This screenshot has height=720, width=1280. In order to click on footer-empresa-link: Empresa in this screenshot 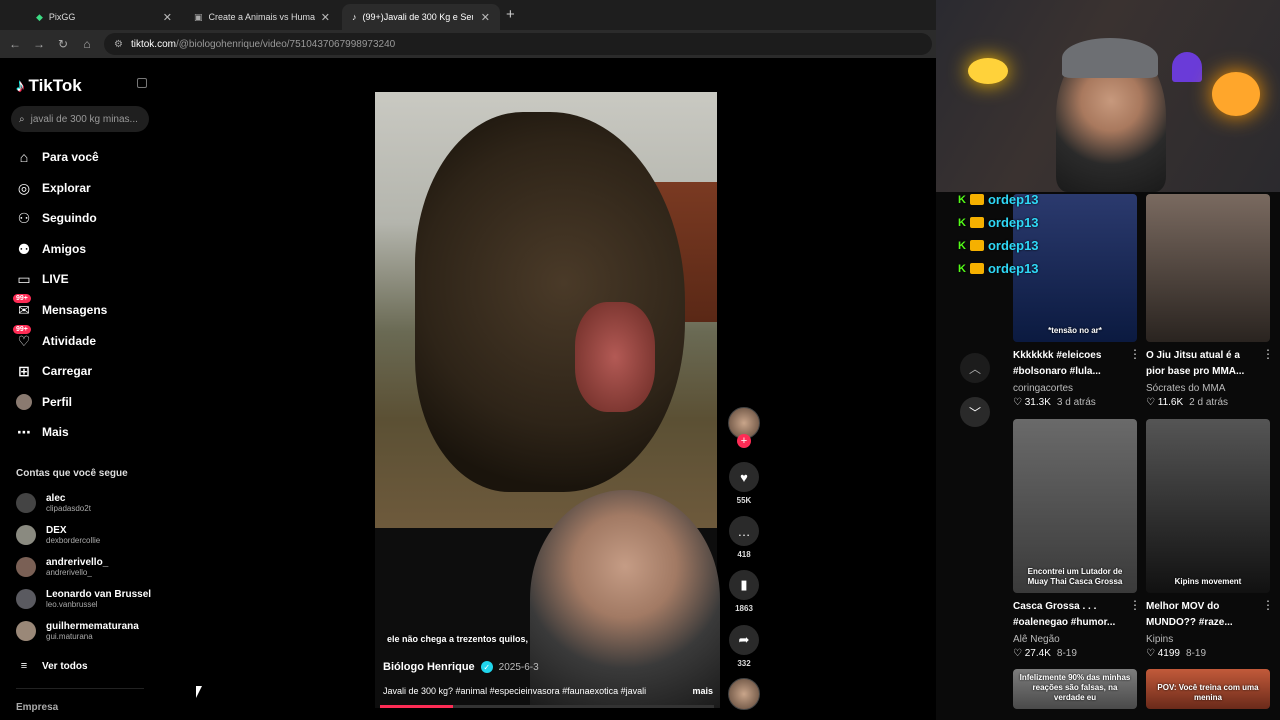, I will do `click(37, 707)`.